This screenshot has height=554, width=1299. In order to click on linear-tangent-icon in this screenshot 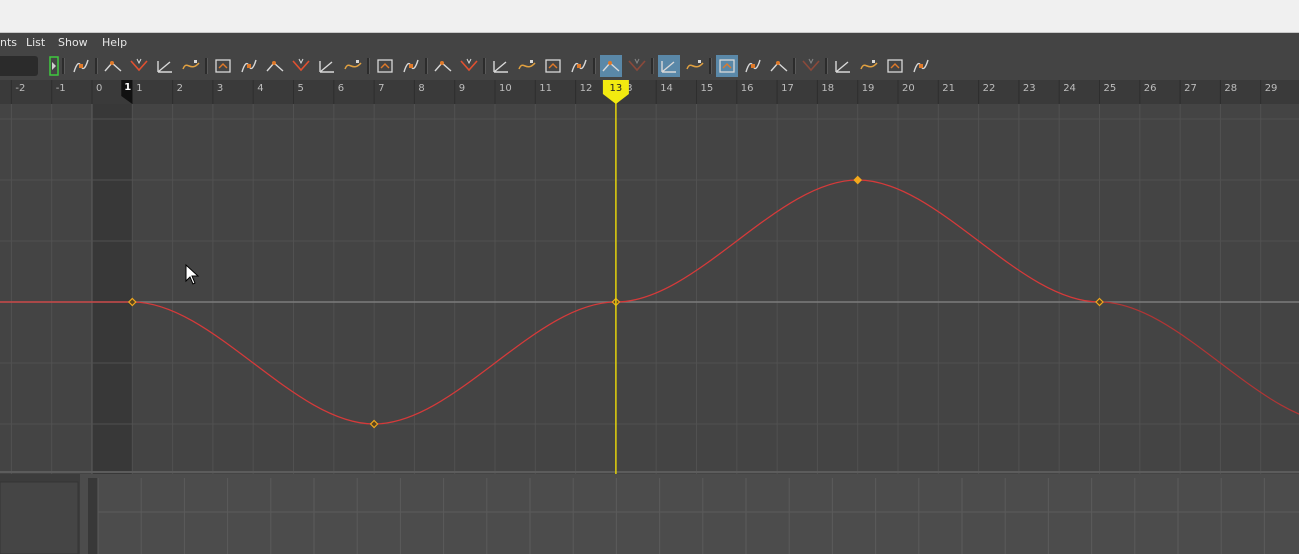, I will do `click(275, 66)`.